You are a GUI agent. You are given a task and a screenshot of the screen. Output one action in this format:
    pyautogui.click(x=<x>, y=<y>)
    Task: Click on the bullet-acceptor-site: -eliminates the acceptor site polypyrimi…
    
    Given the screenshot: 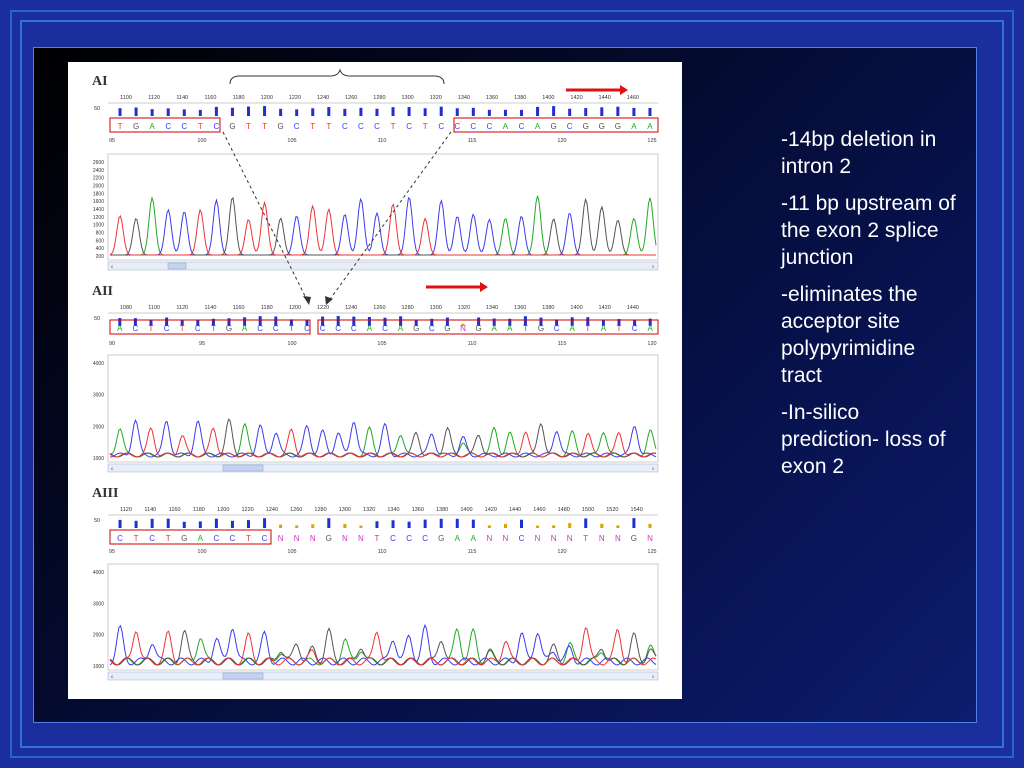 What is the action you would take?
    pyautogui.click(x=849, y=335)
    